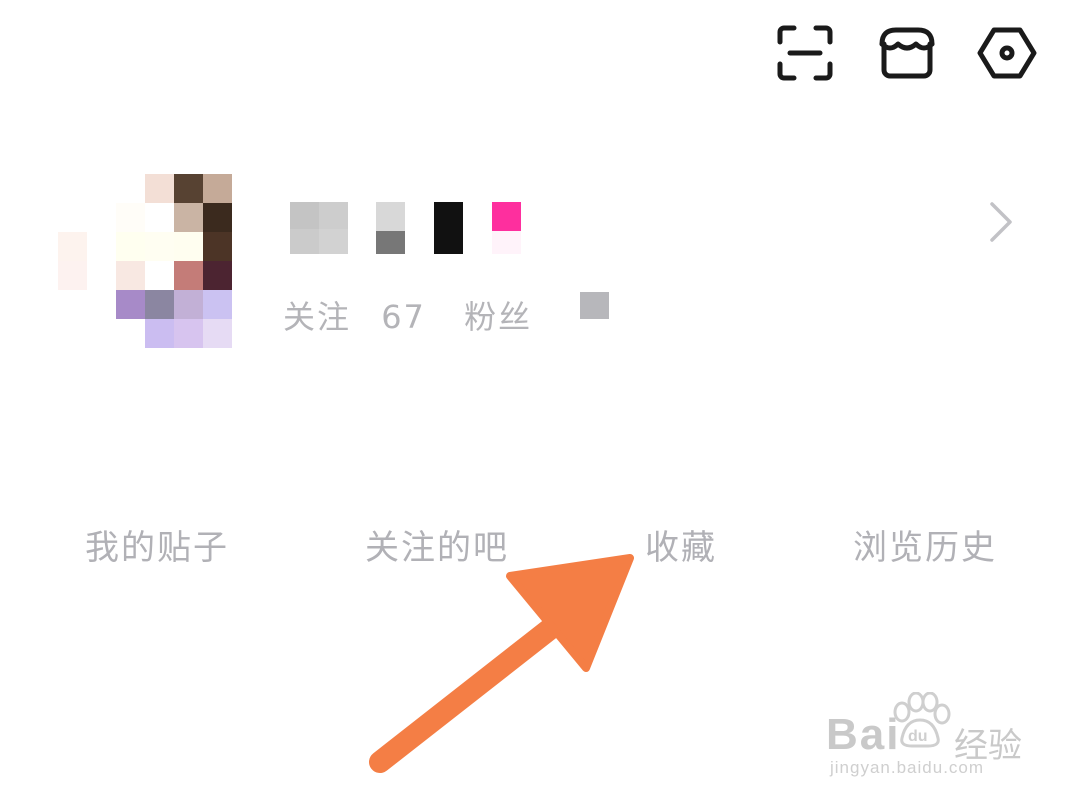  What do you see at coordinates (907, 767) in the screenshot?
I see `watermark-url: jingyan.baidu.com` at bounding box center [907, 767].